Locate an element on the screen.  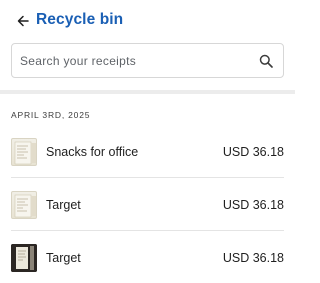
search-input is located at coordinates (129, 60).